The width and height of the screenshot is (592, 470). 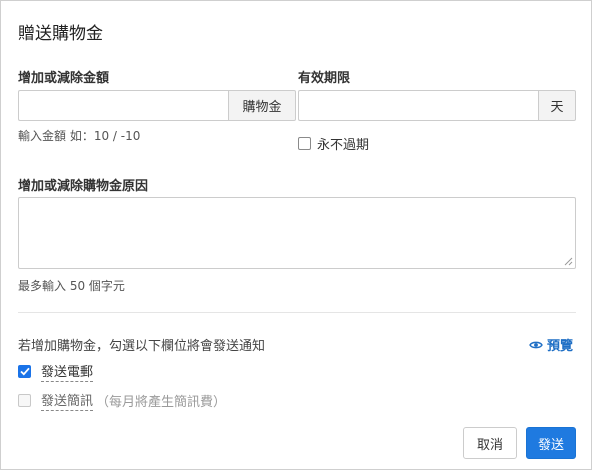 I want to click on expiry-addon: 天, so click(x=557, y=105).